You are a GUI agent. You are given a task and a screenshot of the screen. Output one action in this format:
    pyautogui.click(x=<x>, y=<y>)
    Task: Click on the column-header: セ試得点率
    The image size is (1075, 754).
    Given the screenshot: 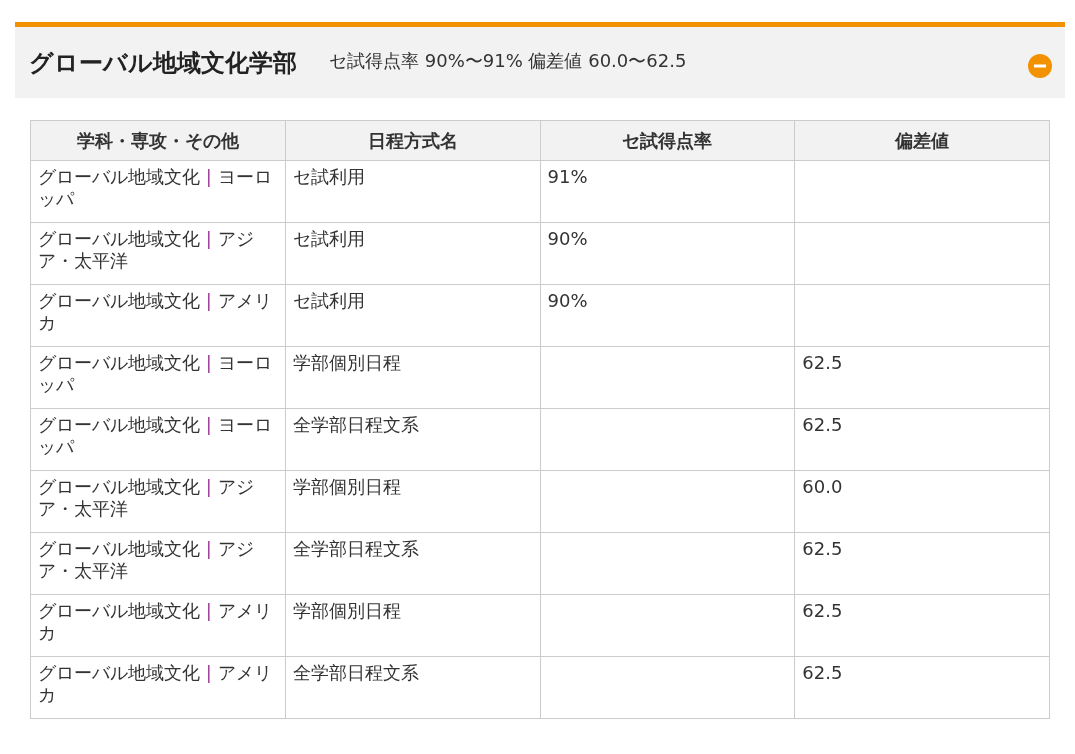 What is the action you would take?
    pyautogui.click(x=667, y=140)
    